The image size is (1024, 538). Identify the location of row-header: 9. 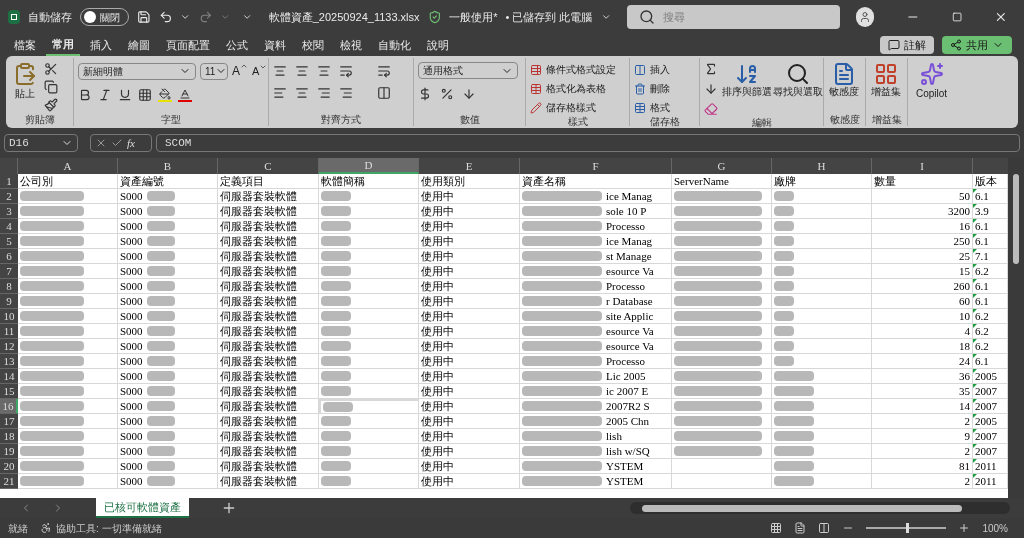
(9, 301).